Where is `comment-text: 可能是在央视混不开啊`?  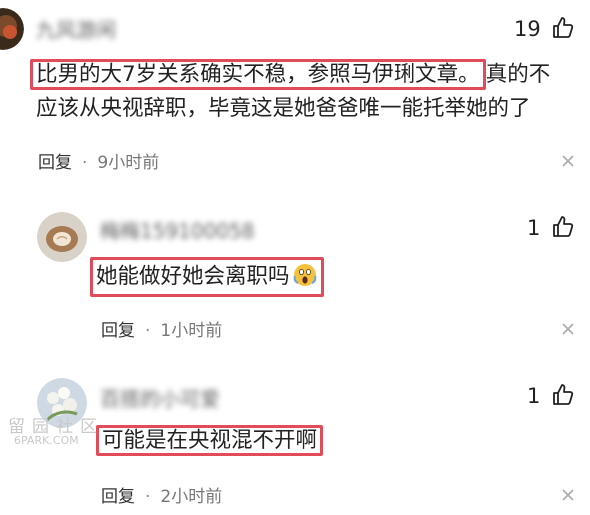 comment-text: 可能是在央视混不开啊 is located at coordinates (210, 441).